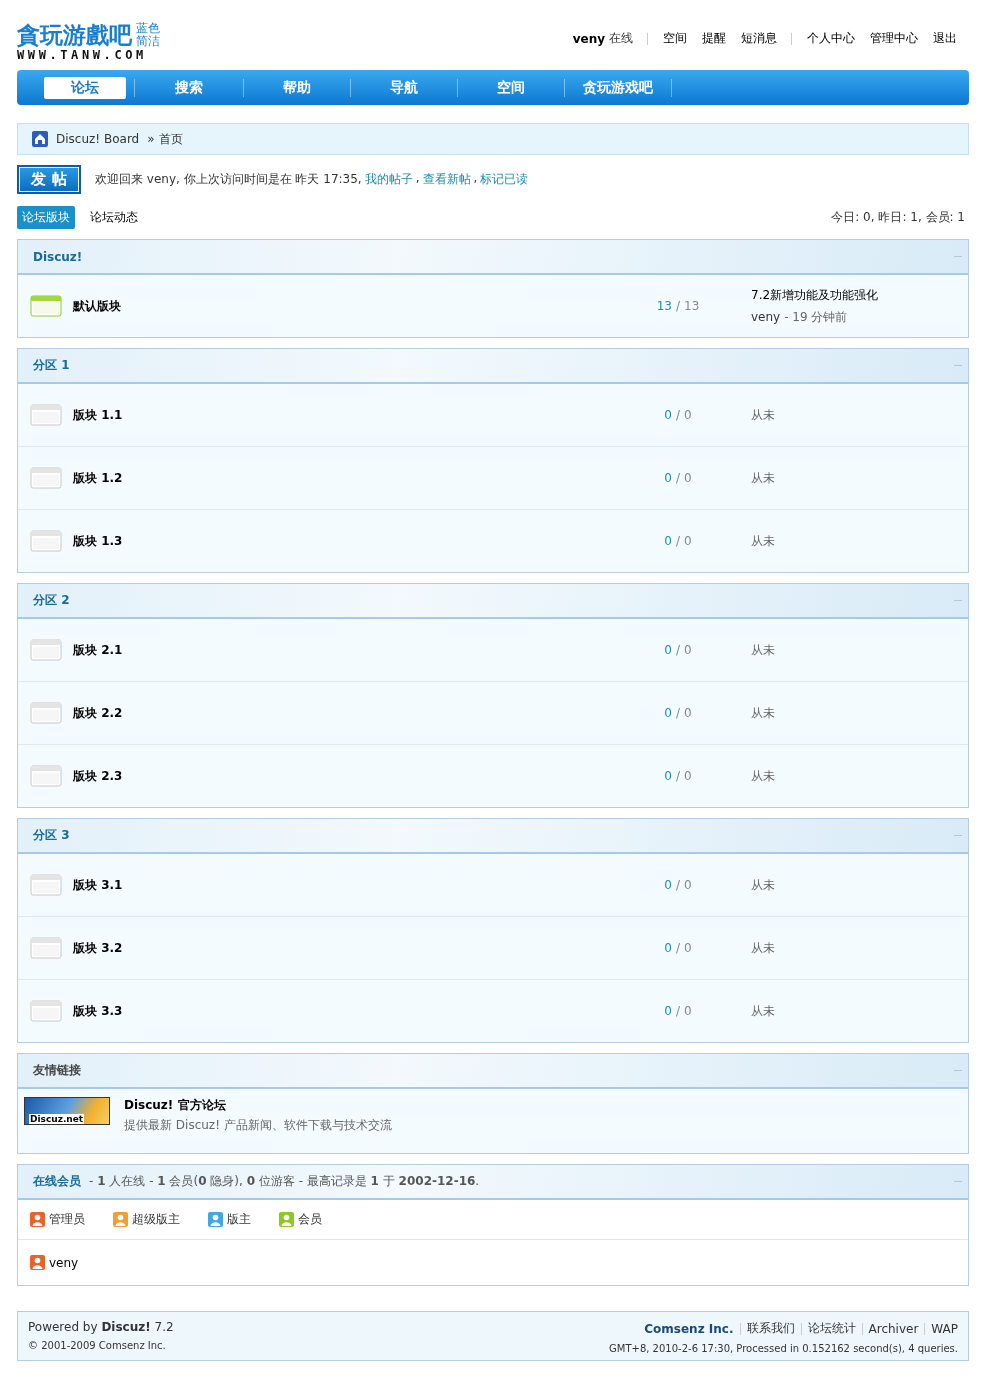  What do you see at coordinates (621, 38) in the screenshot?
I see `online-status: 在线` at bounding box center [621, 38].